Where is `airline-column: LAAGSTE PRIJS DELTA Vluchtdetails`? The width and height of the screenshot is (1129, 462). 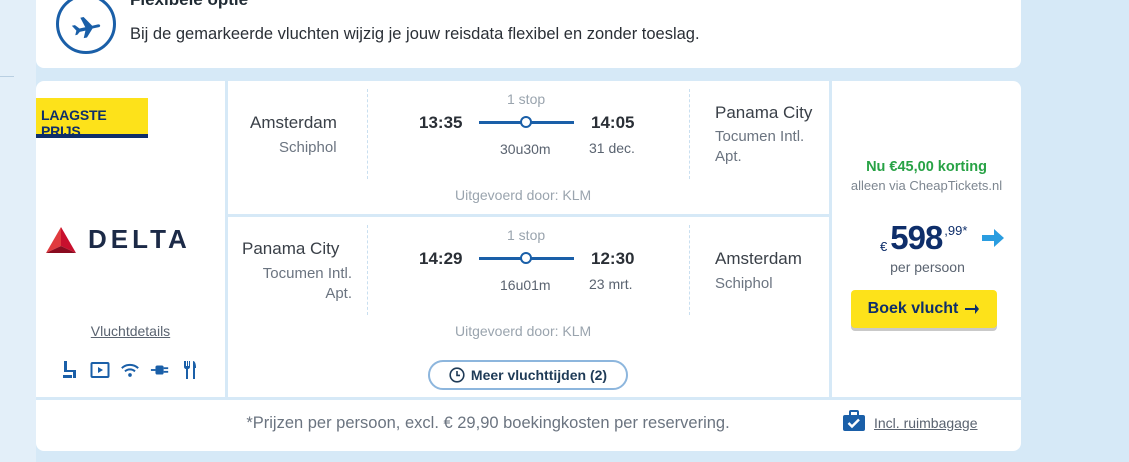
airline-column: LAAGSTE PRIJS DELTA Vluchtdetails is located at coordinates (130, 239).